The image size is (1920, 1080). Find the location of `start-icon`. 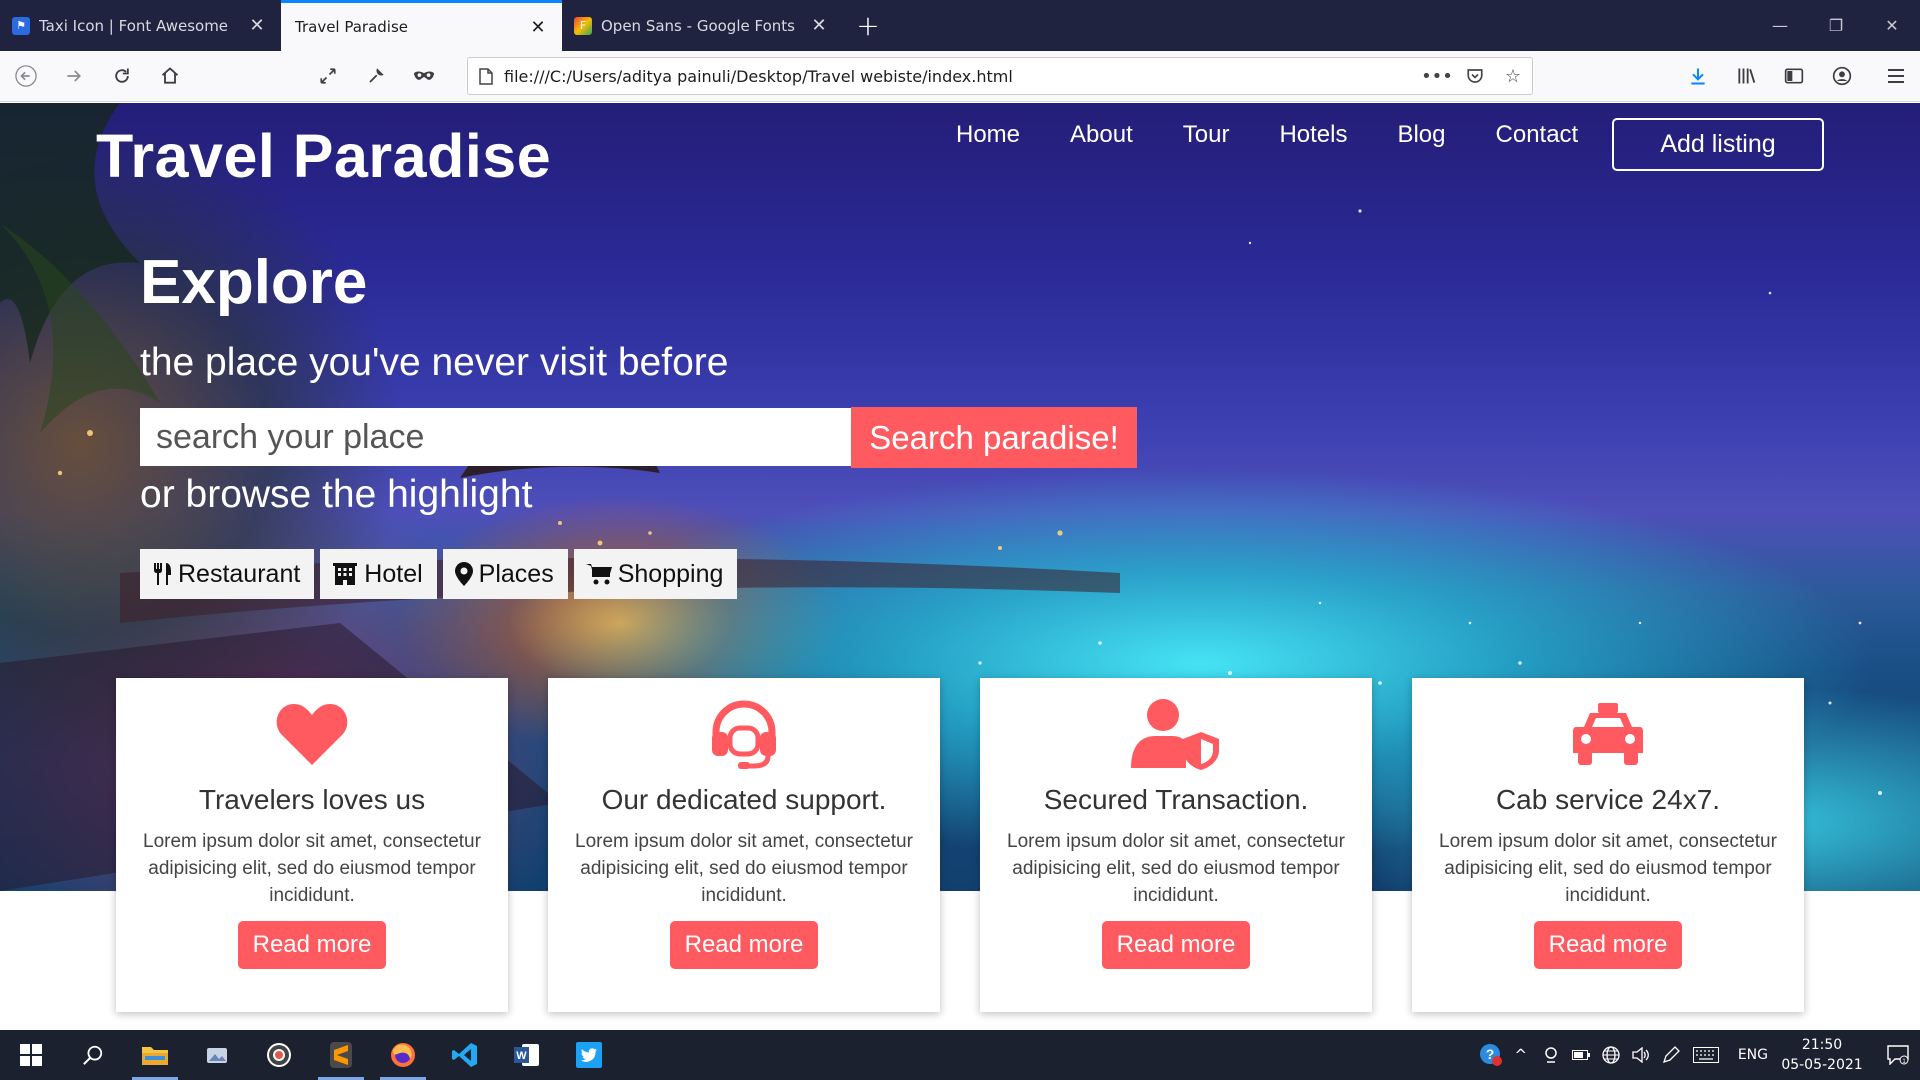

start-icon is located at coordinates (31, 1055).